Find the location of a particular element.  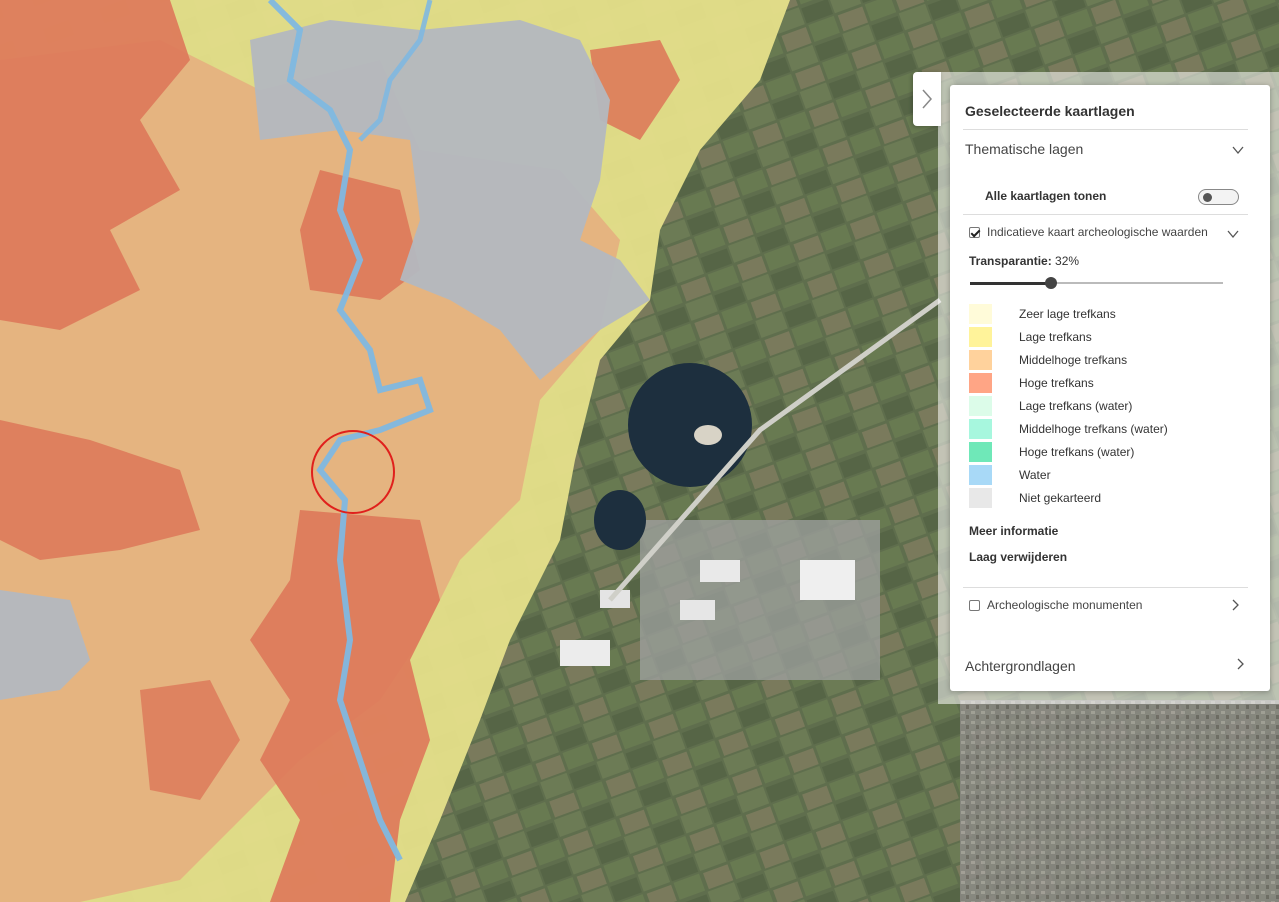

layer-row-archeologische-waarden: Indicatieve kaart archeologische waarden is located at coordinates (1088, 232).